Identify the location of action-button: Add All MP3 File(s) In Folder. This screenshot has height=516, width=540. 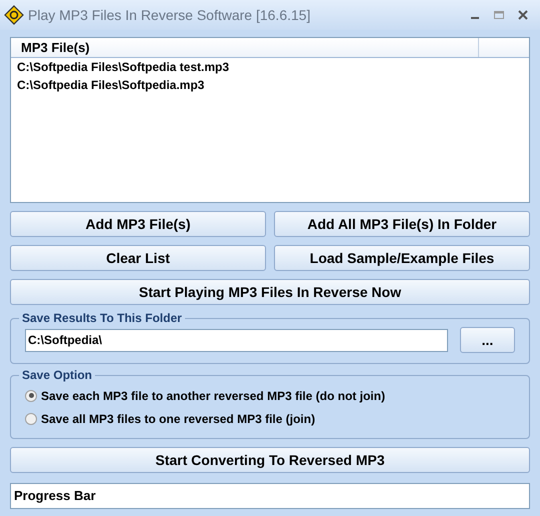
(402, 224).